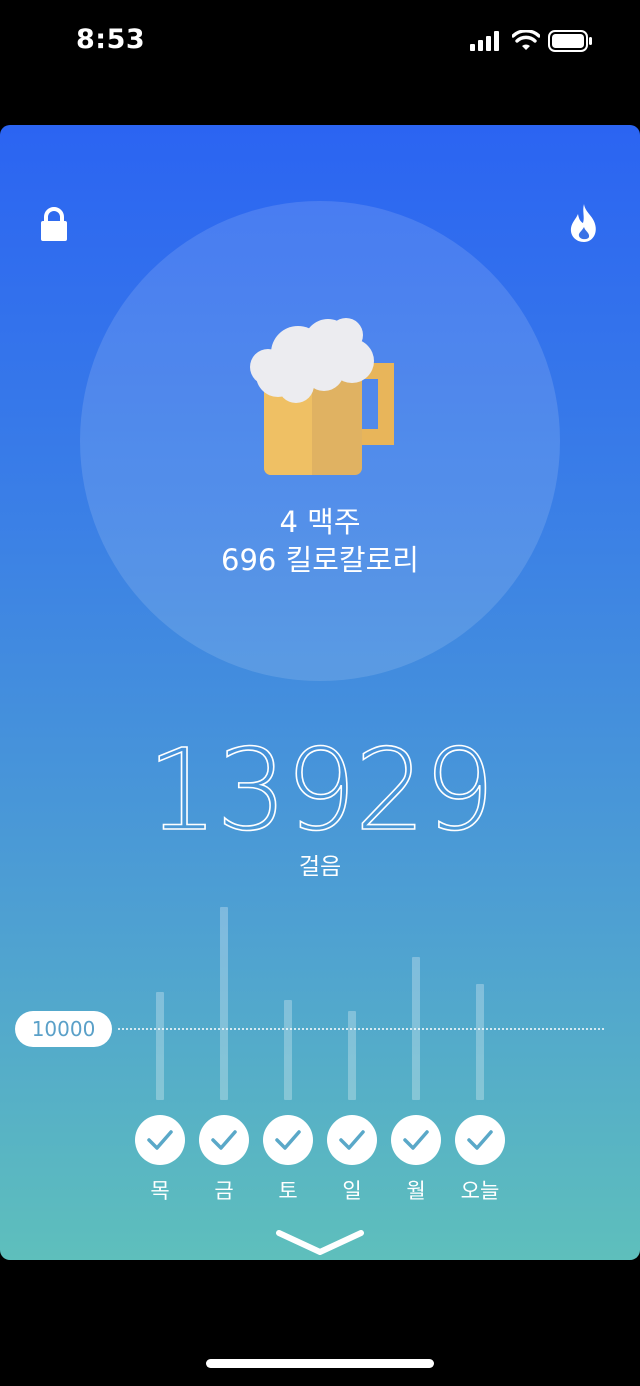  I want to click on goal-badge: 10000, so click(63, 1029).